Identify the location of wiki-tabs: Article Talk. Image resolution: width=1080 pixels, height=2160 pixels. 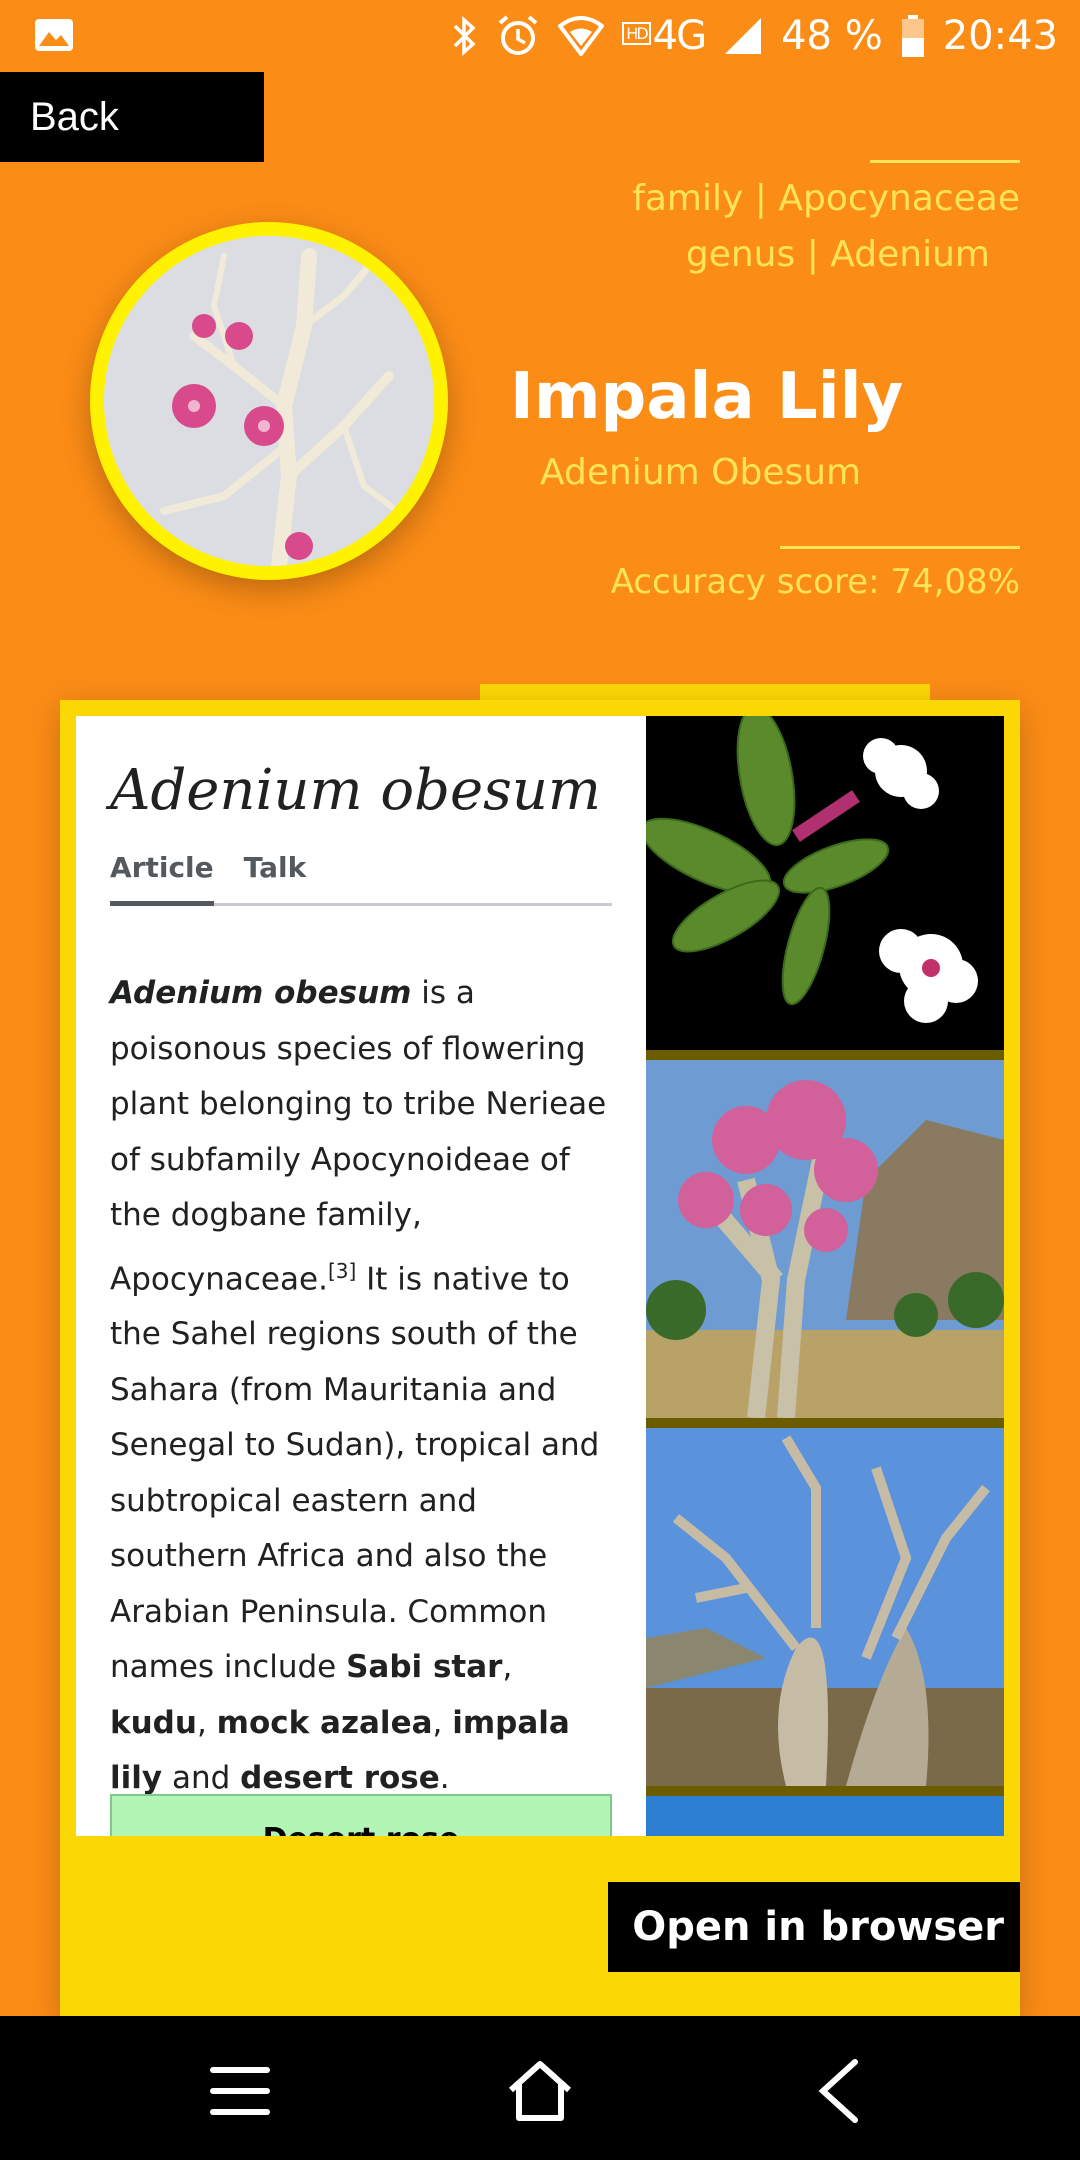
(361, 878).